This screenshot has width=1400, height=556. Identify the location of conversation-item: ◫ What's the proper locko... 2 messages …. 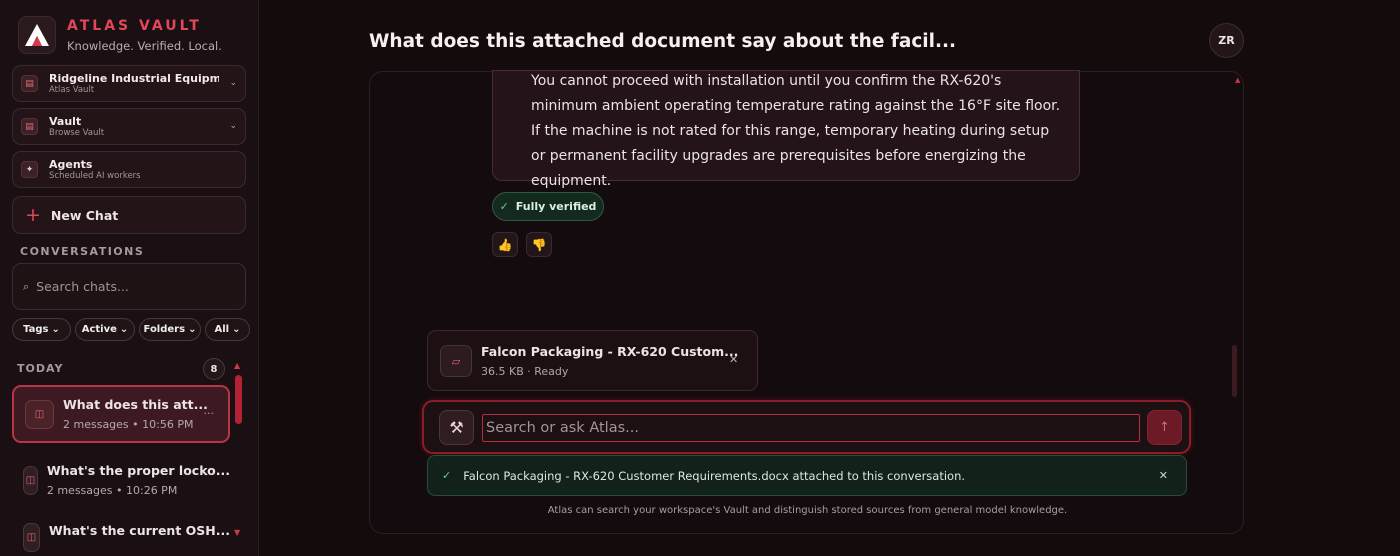
(121, 480).